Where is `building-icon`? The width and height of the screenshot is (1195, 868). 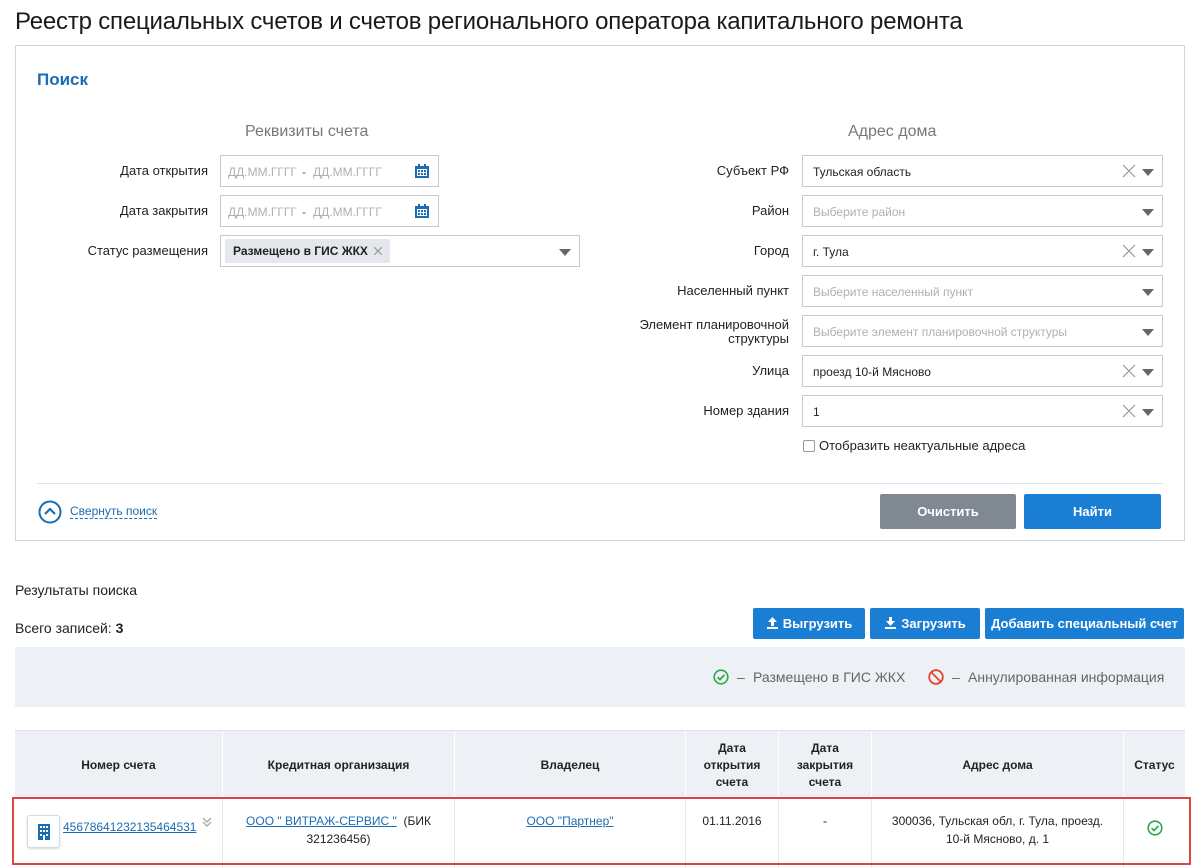 building-icon is located at coordinates (44, 832).